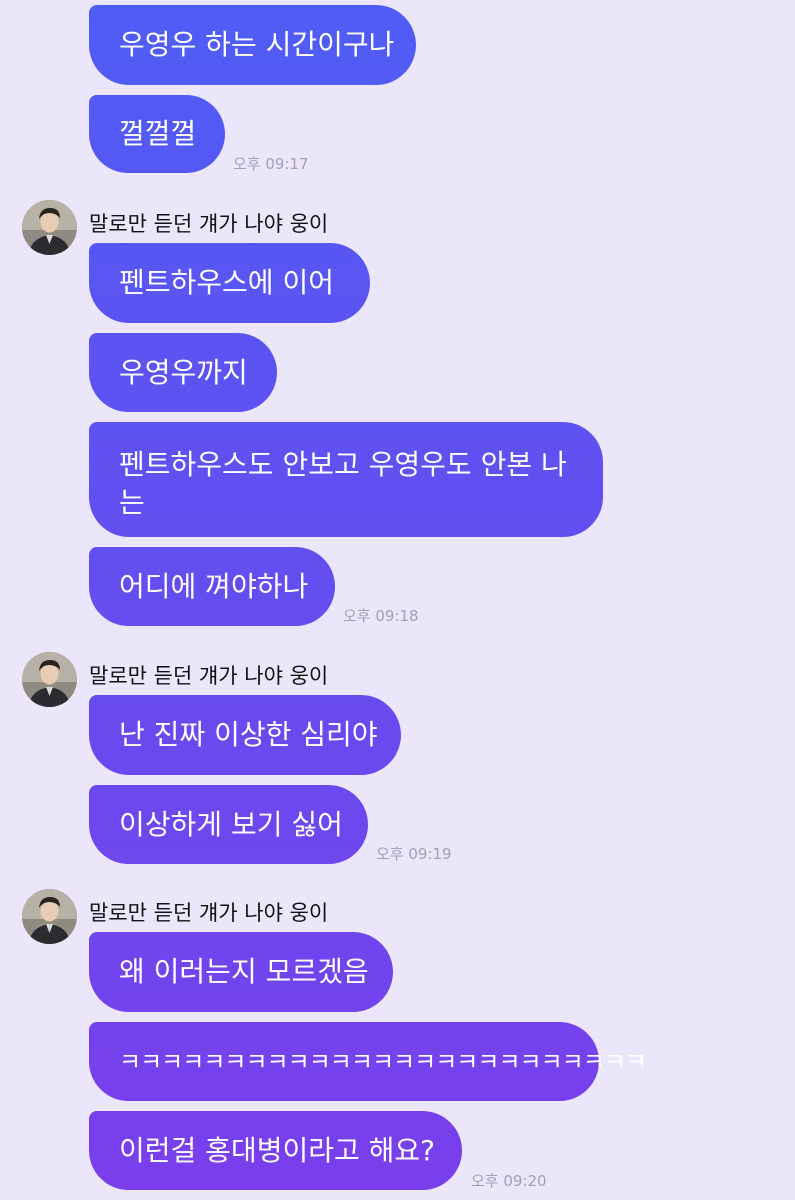 The height and width of the screenshot is (1200, 795). I want to click on message-bubble: 어디에 껴야하나, so click(212, 586).